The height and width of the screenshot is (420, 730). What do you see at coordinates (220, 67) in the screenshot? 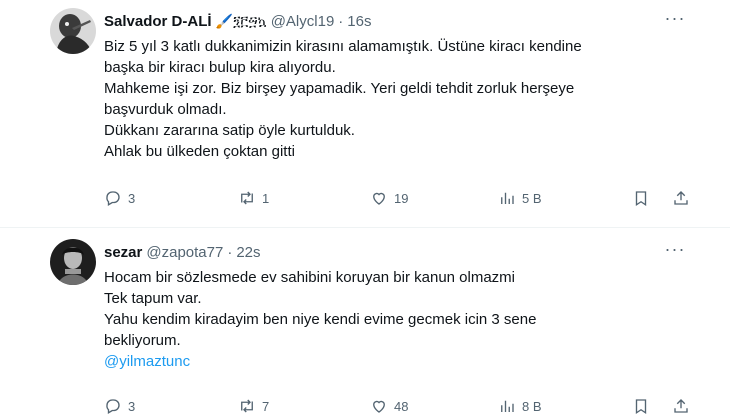
I see `tweet-line: başka bir kiracı bulup kira alıyordu.` at bounding box center [220, 67].